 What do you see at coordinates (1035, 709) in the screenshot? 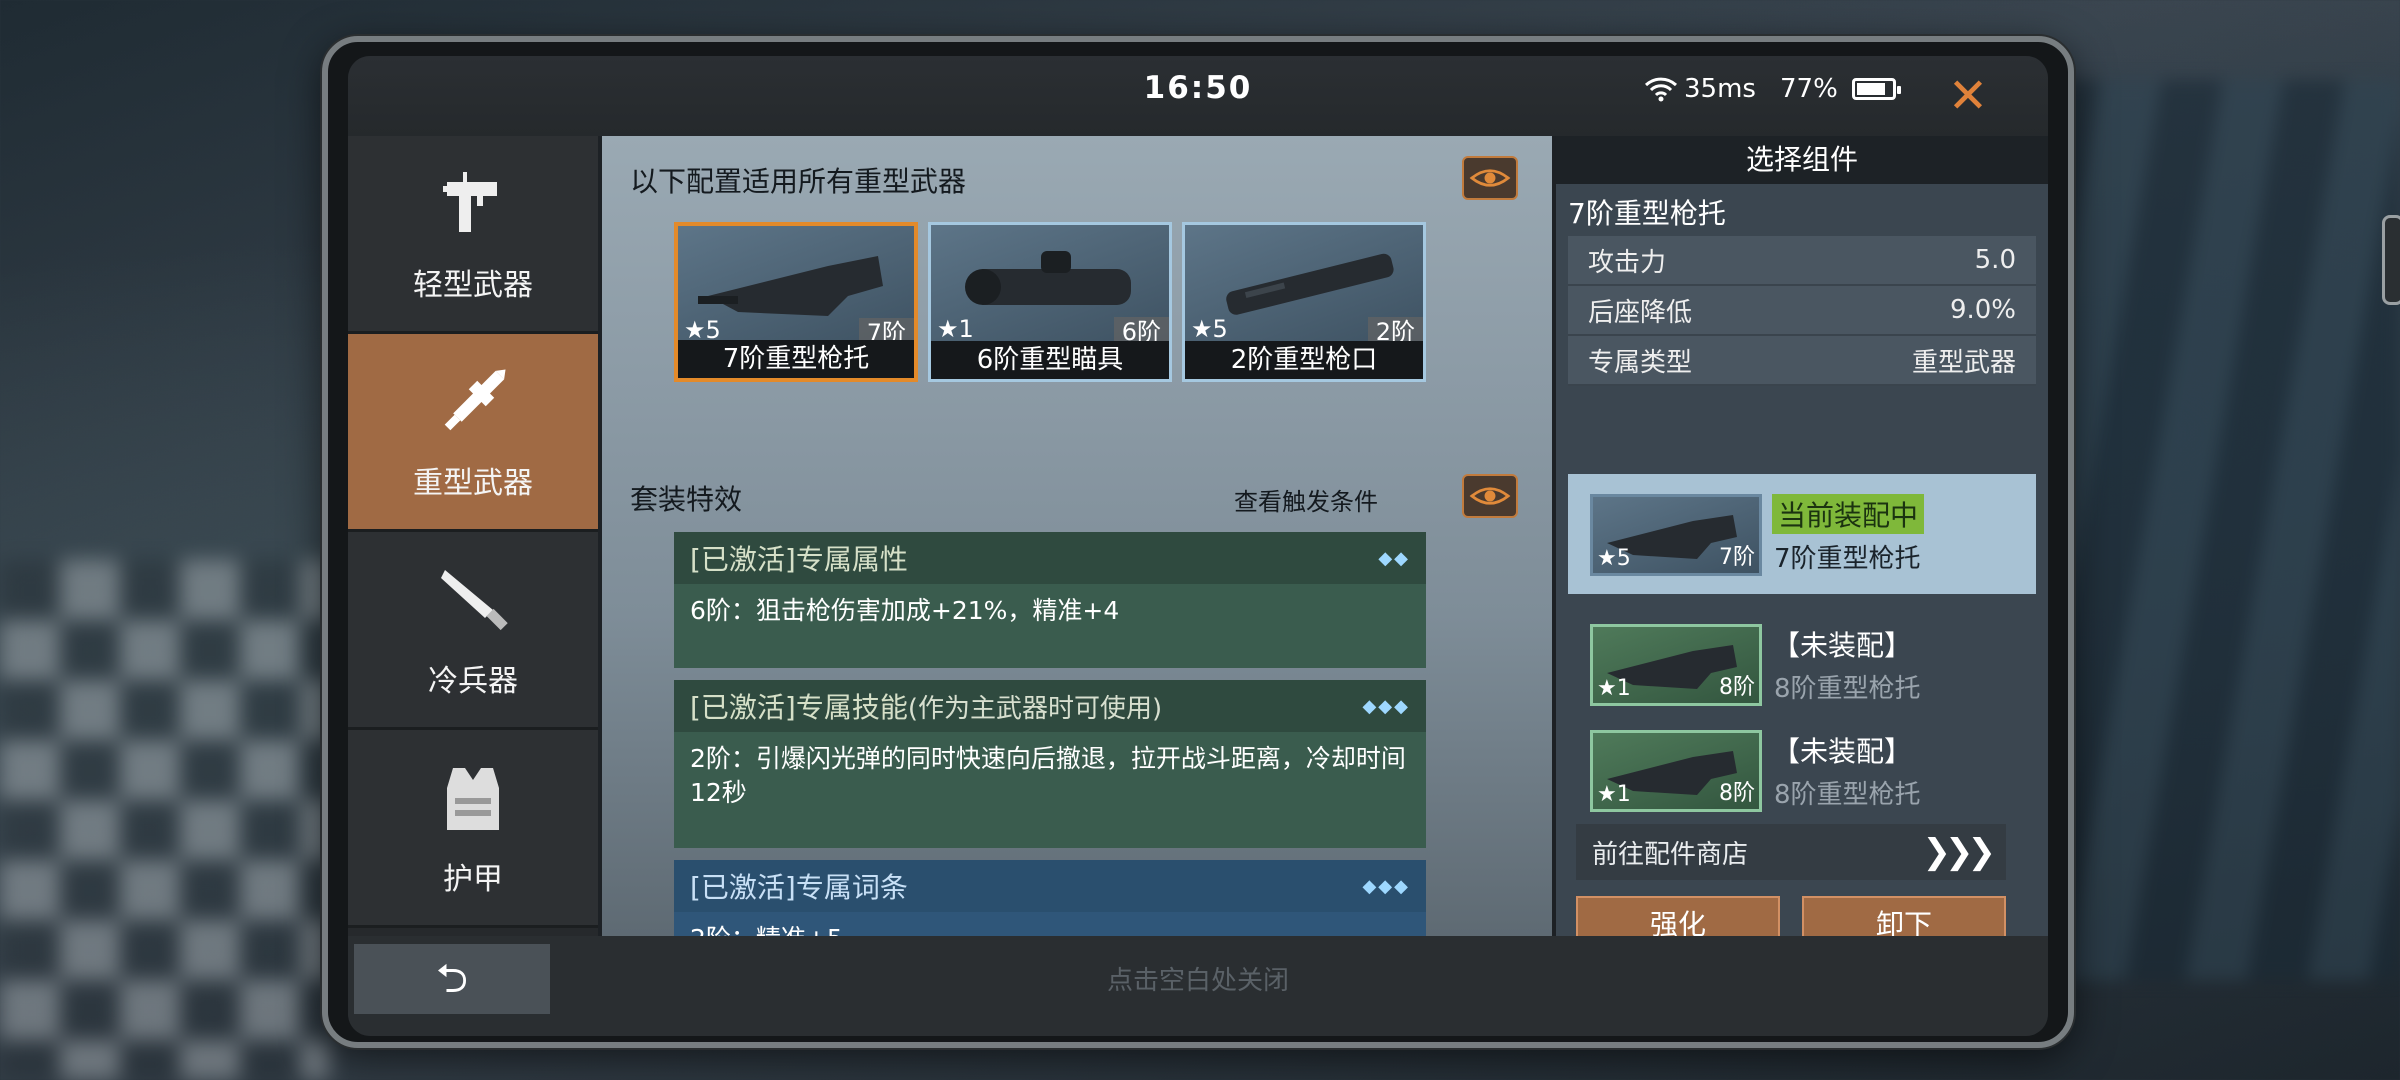
I see `effect-hint: (作为主武器时可使用)` at bounding box center [1035, 709].